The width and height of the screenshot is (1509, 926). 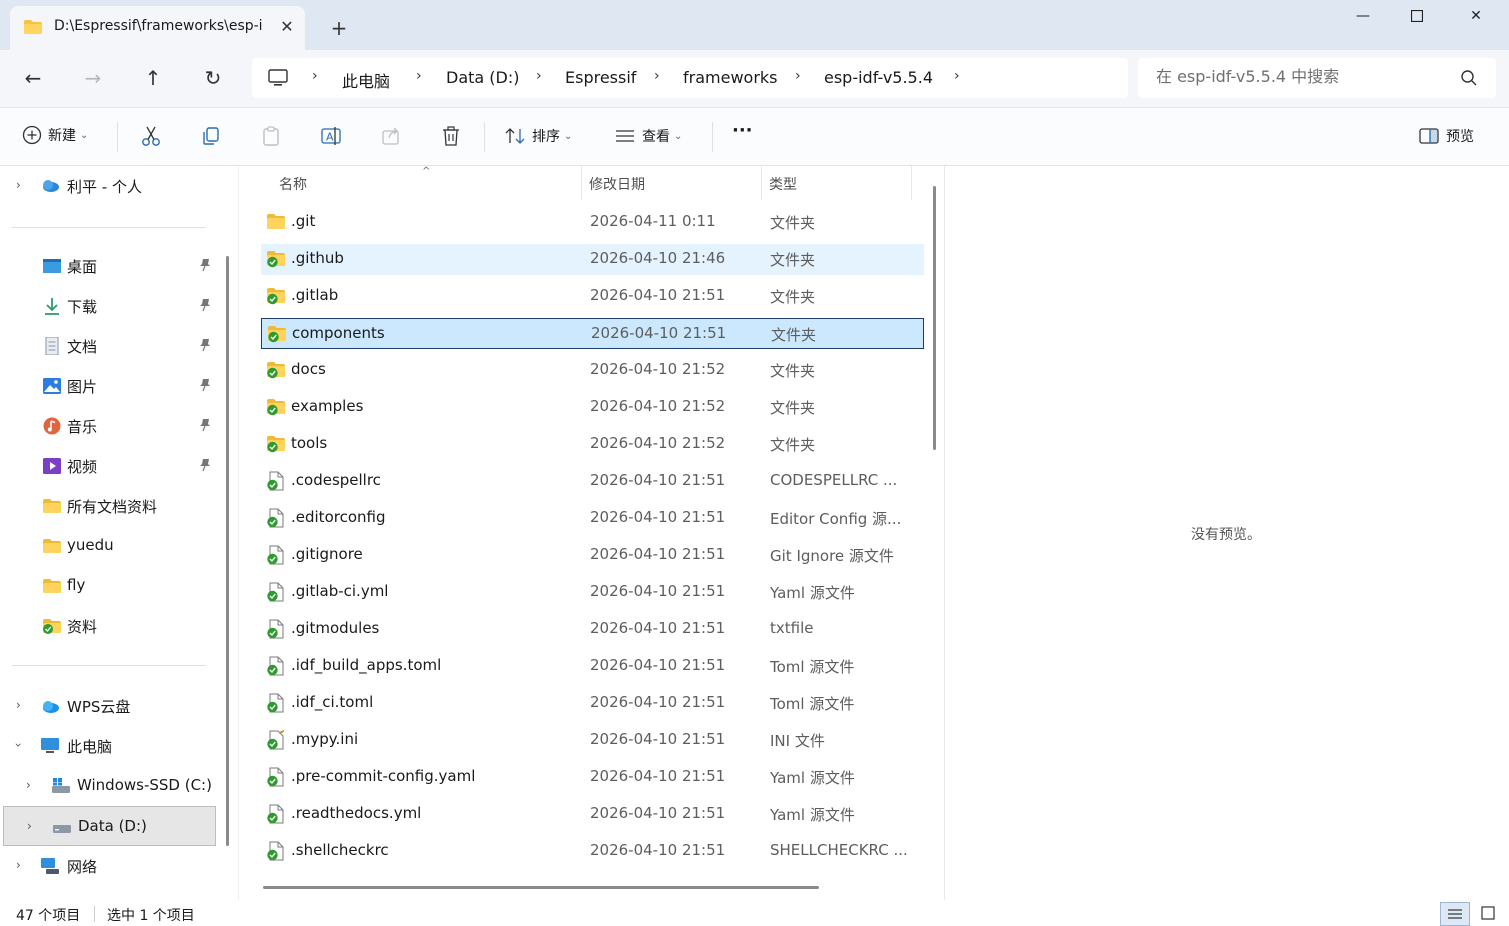 What do you see at coordinates (658, 369) in the screenshot?
I see `file-modified-date: 2026-04-10 21:52` at bounding box center [658, 369].